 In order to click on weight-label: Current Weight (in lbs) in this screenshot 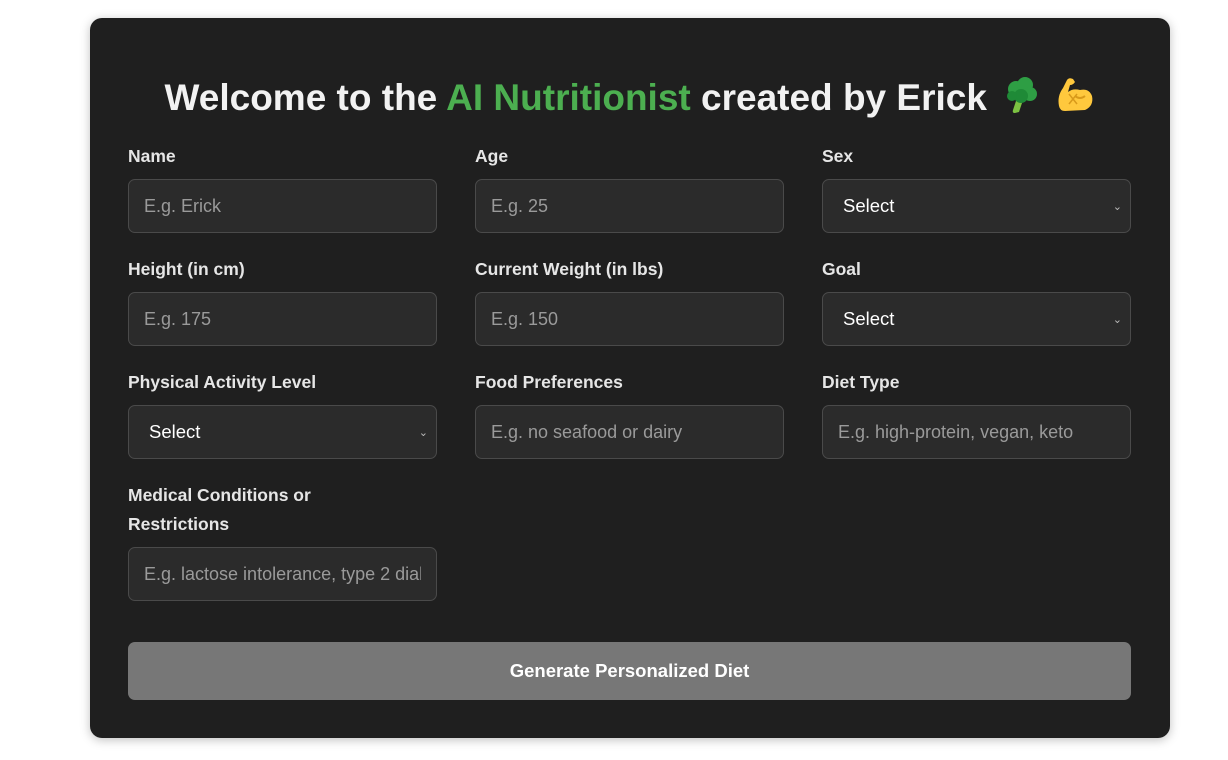, I will do `click(569, 269)`.